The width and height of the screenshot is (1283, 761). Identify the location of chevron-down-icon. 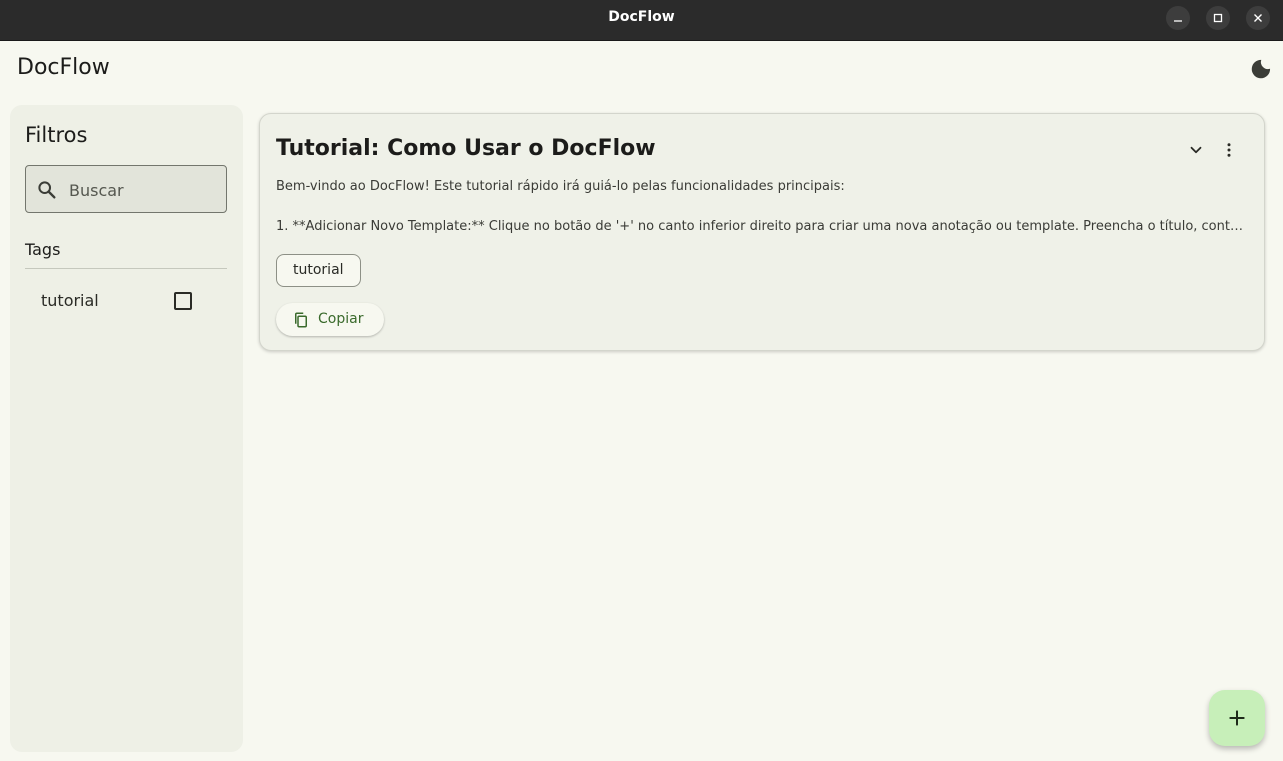
(1196, 150).